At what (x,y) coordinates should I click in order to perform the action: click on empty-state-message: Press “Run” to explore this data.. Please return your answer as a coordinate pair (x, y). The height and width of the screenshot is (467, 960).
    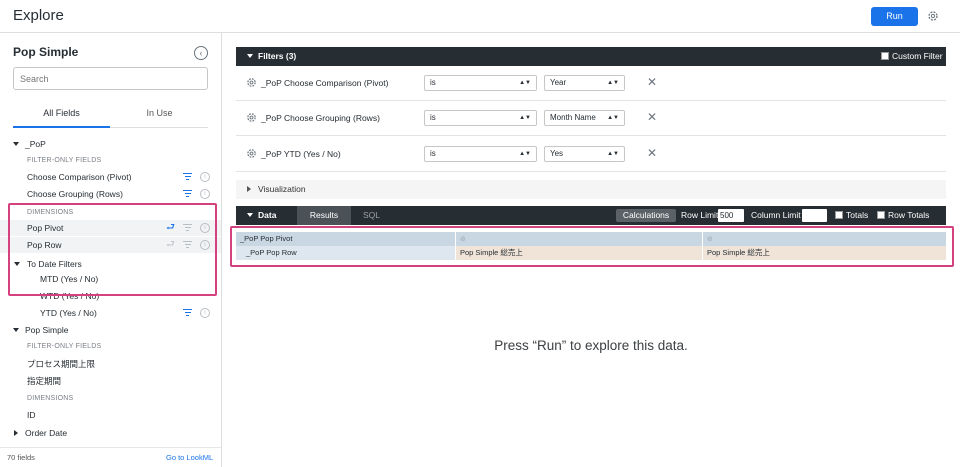
    Looking at the image, I should click on (591, 345).